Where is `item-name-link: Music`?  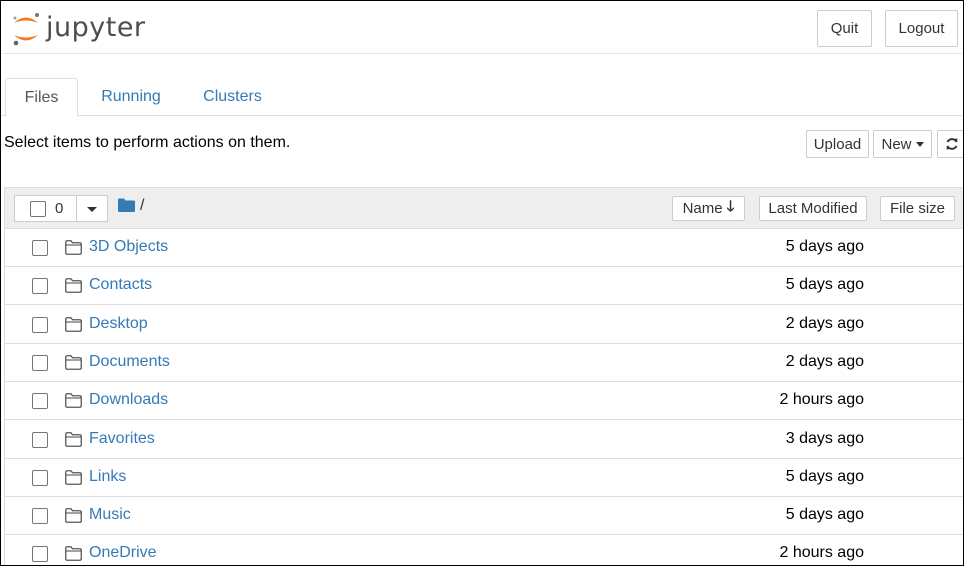 item-name-link: Music is located at coordinates (110, 515).